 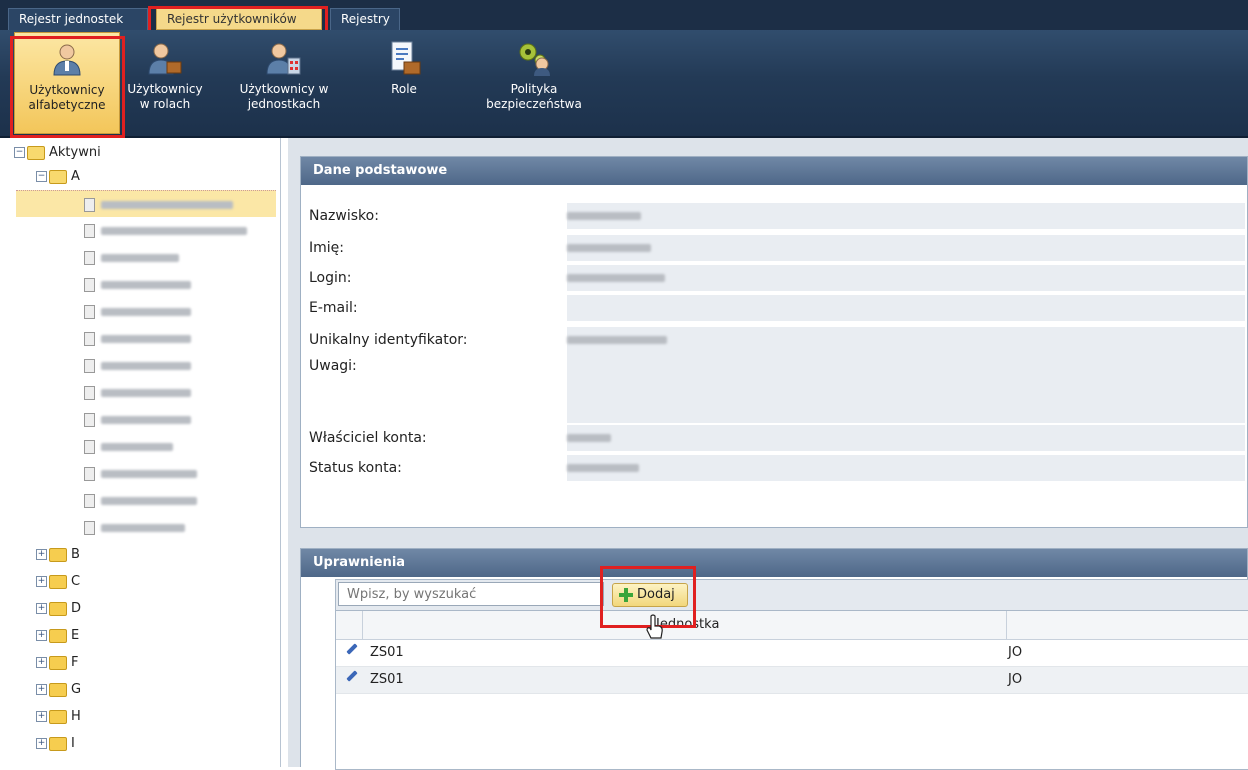 I want to click on tab-rejestry: Rejestry, so click(x=365, y=19).